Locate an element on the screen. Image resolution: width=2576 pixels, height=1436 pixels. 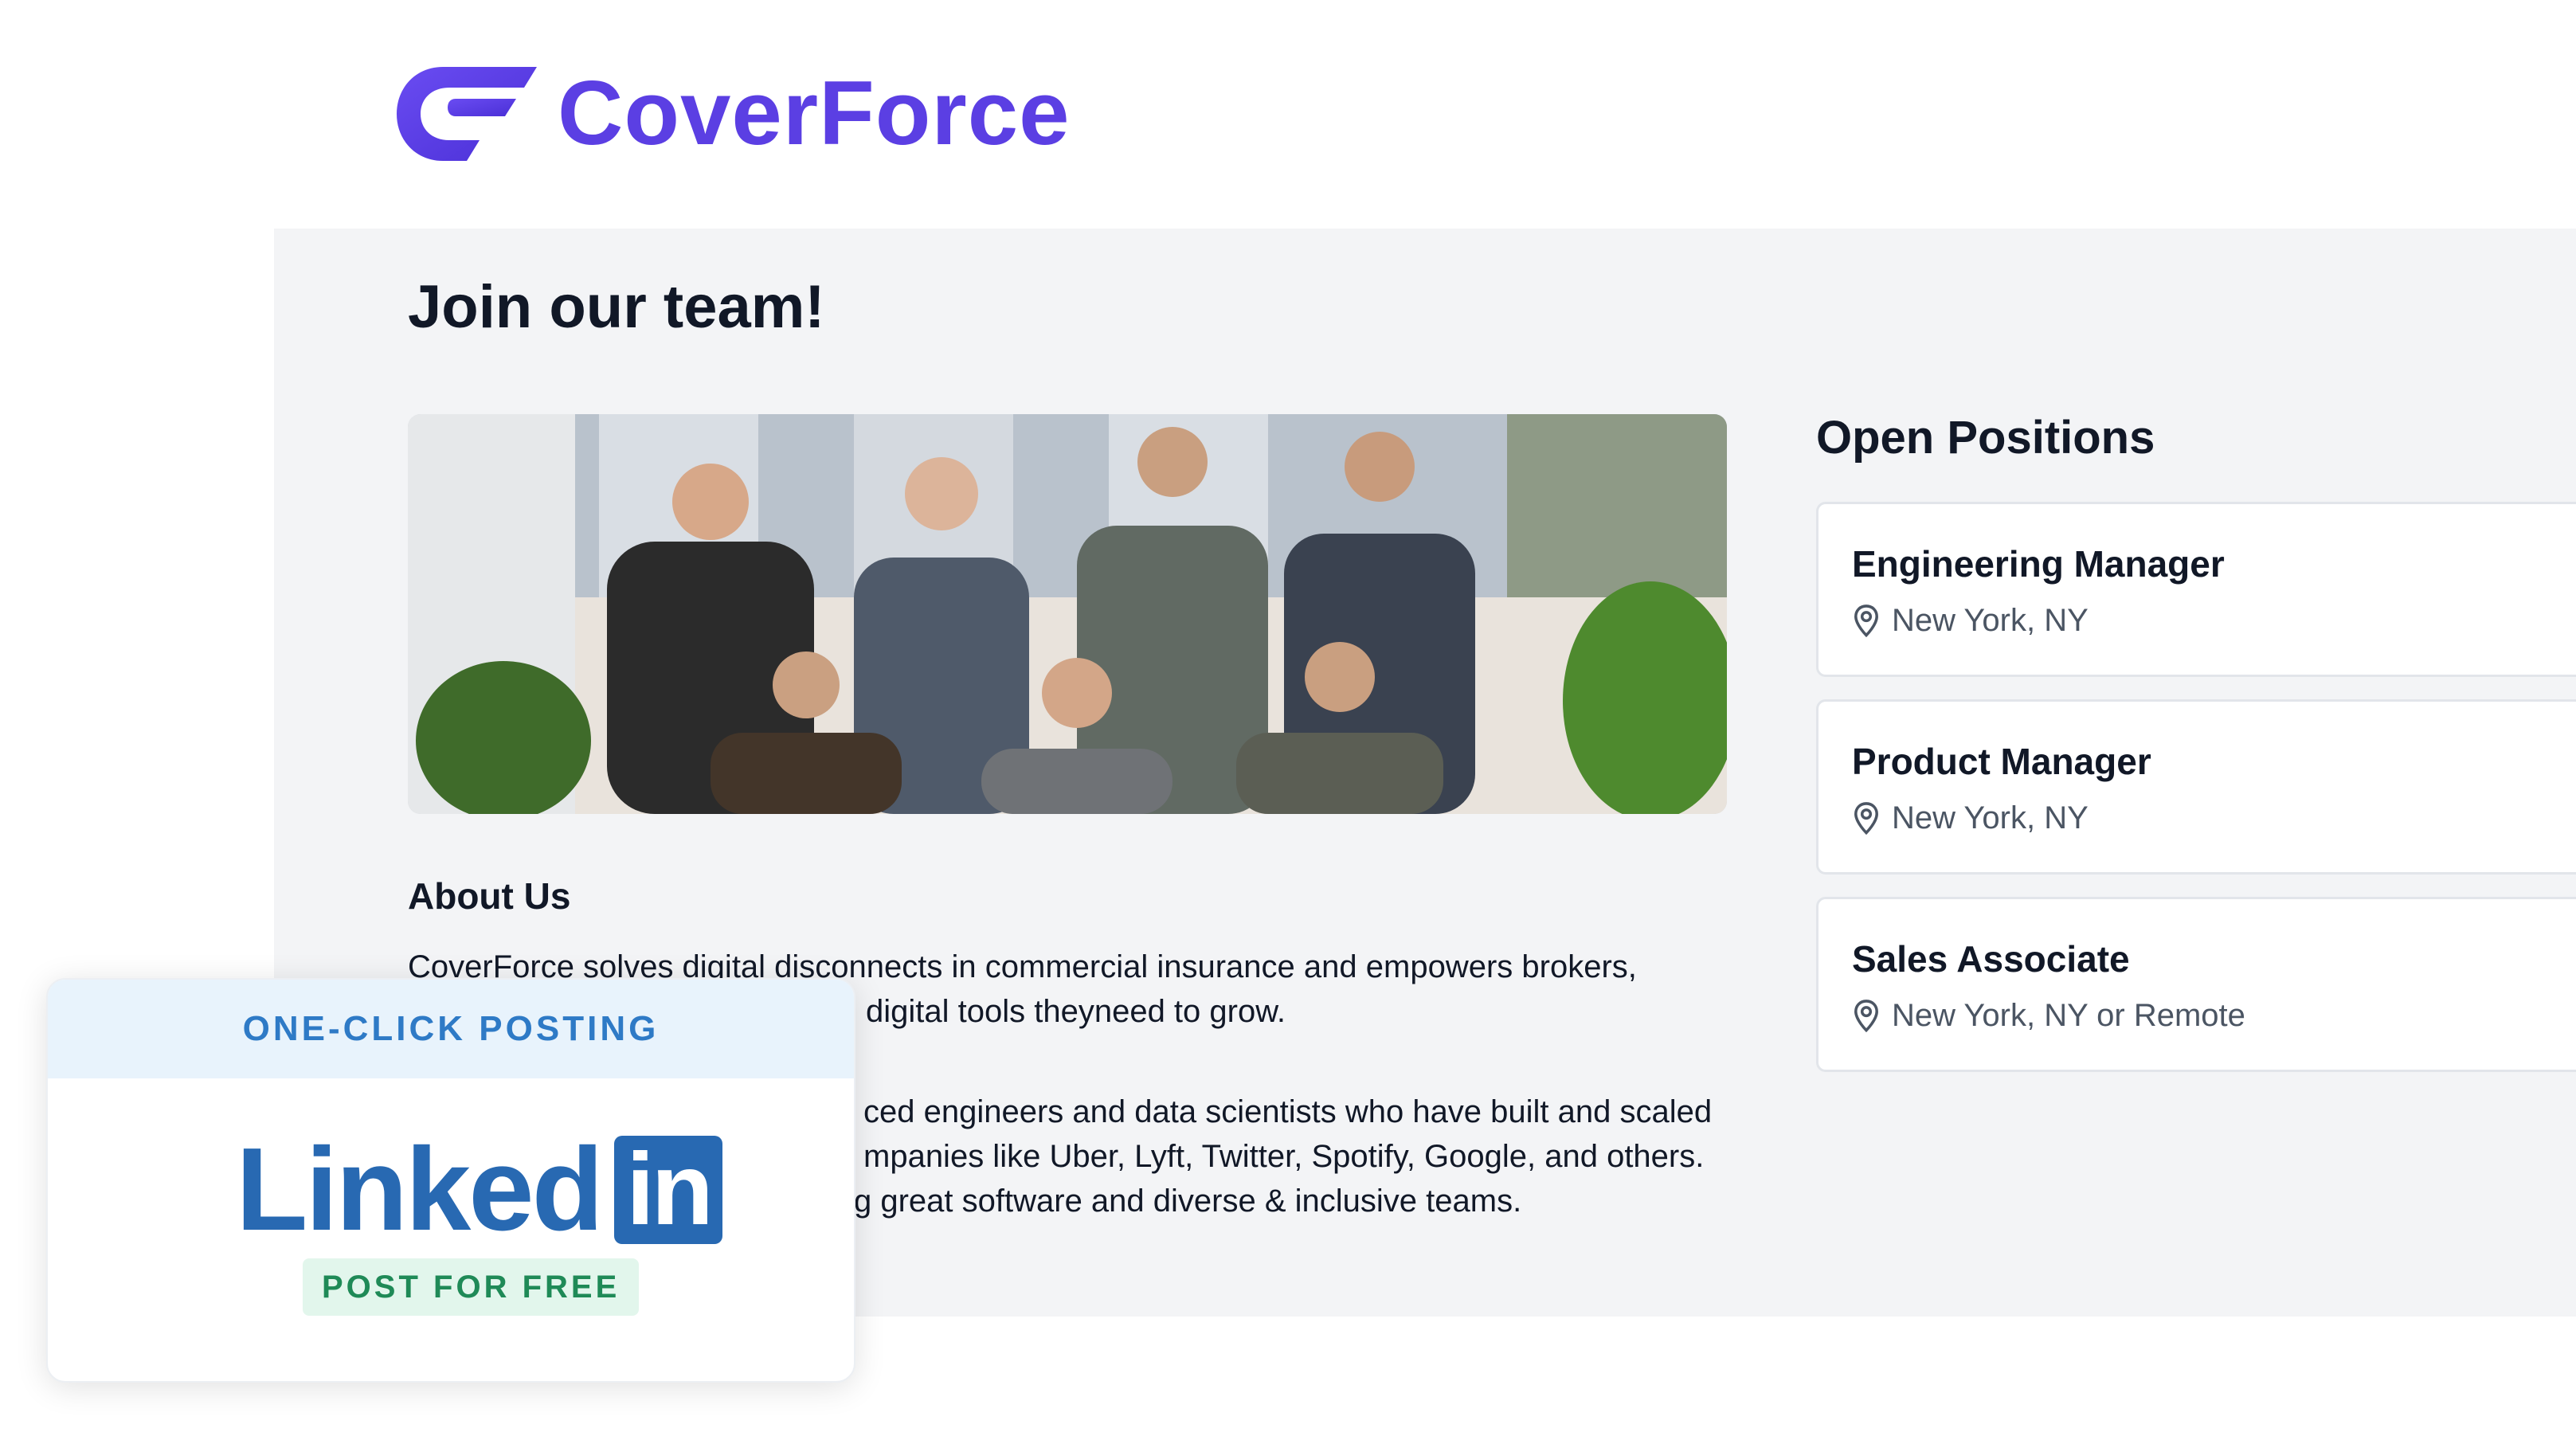
position-title: Sales Associate is located at coordinates (1991, 959).